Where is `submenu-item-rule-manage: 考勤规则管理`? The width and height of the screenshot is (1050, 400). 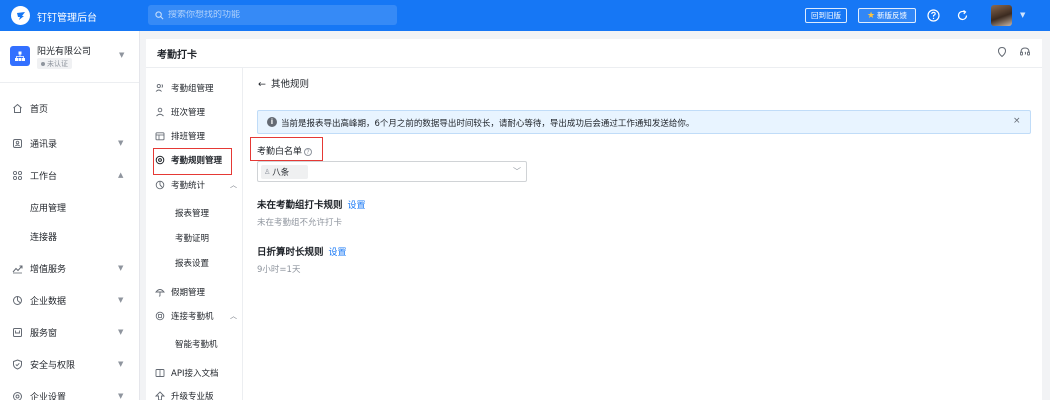
submenu-item-rule-manage: 考勤规则管理 is located at coordinates (194, 160).